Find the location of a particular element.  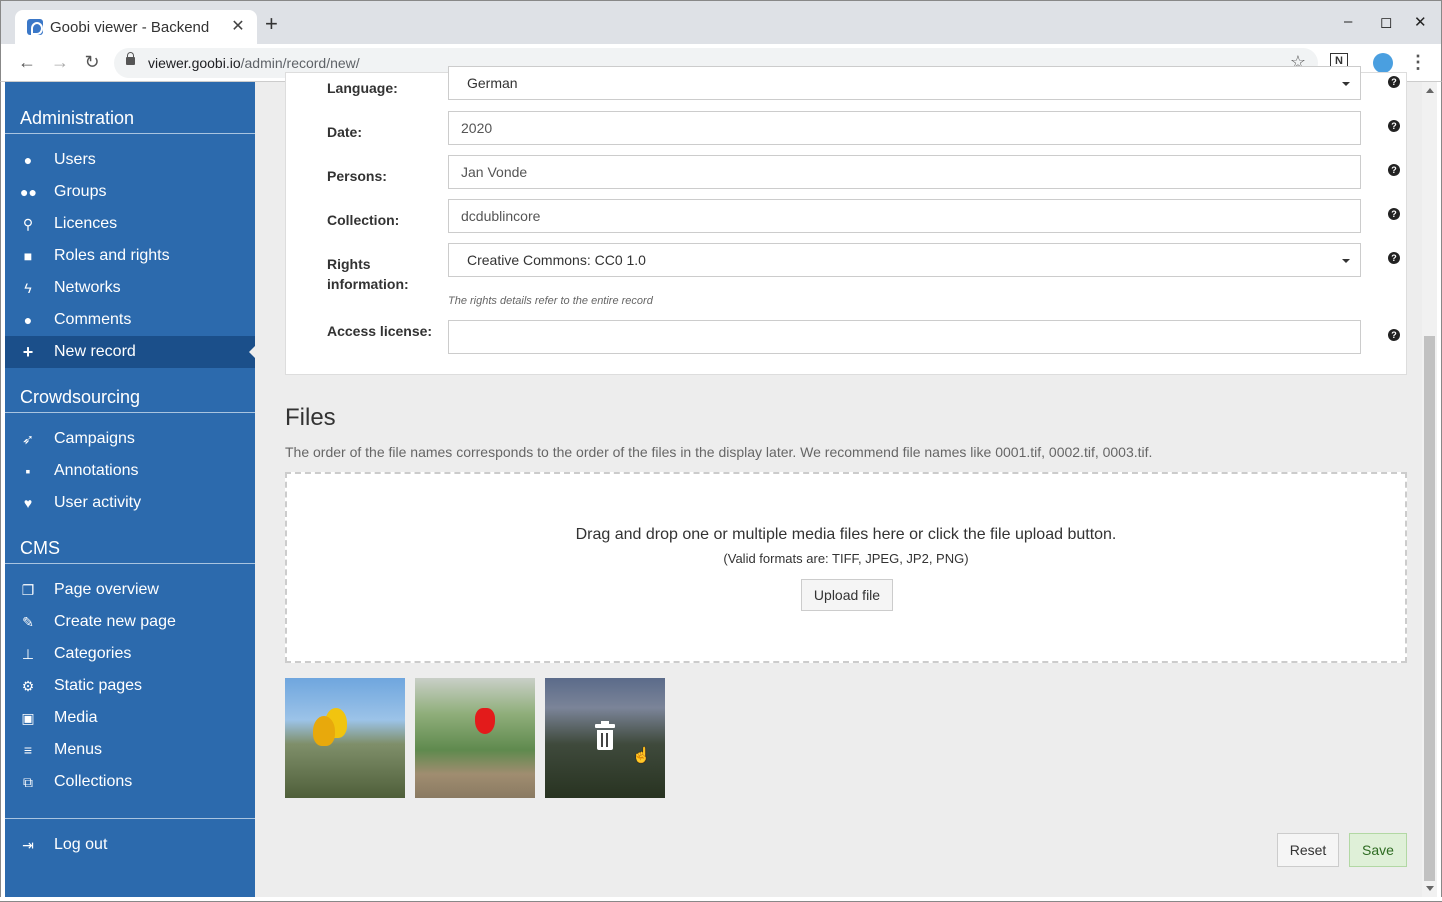

tab-close-icon: ✕ is located at coordinates (238, 26).